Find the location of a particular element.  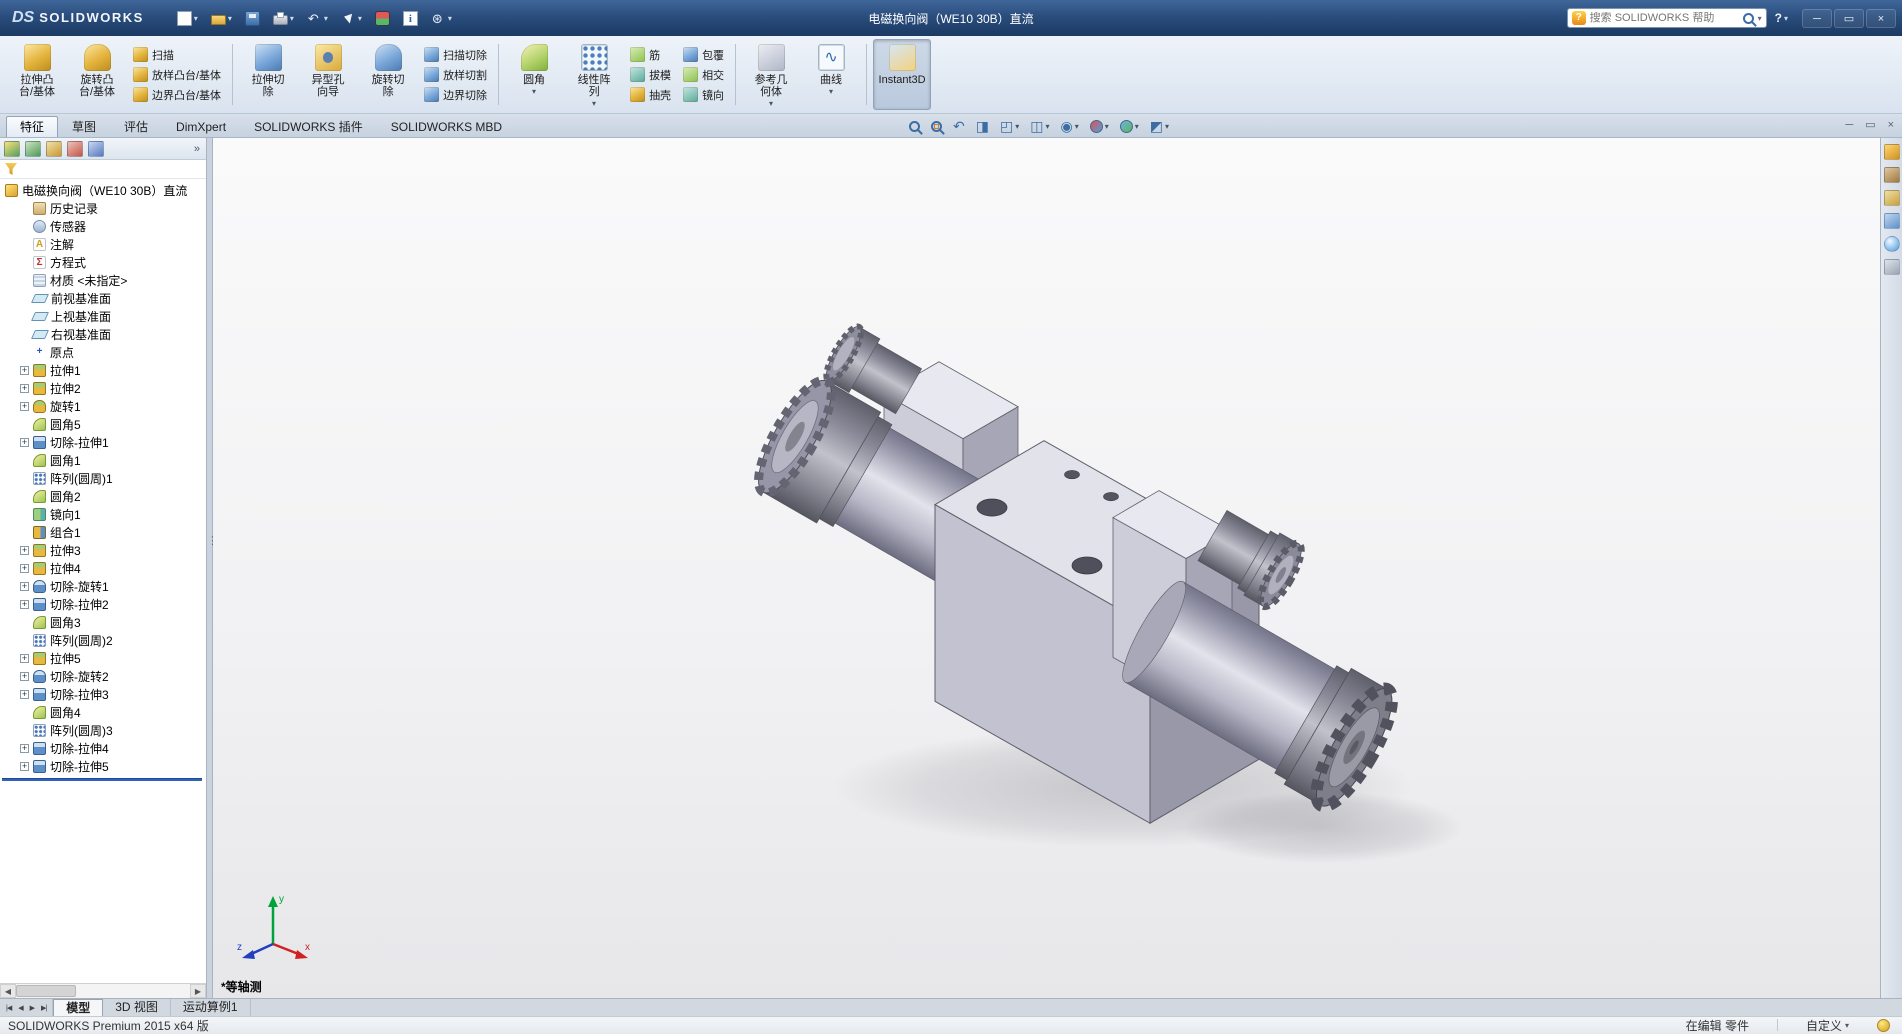

view-settings-button: ◩▾ is located at coordinates (1159, 126).